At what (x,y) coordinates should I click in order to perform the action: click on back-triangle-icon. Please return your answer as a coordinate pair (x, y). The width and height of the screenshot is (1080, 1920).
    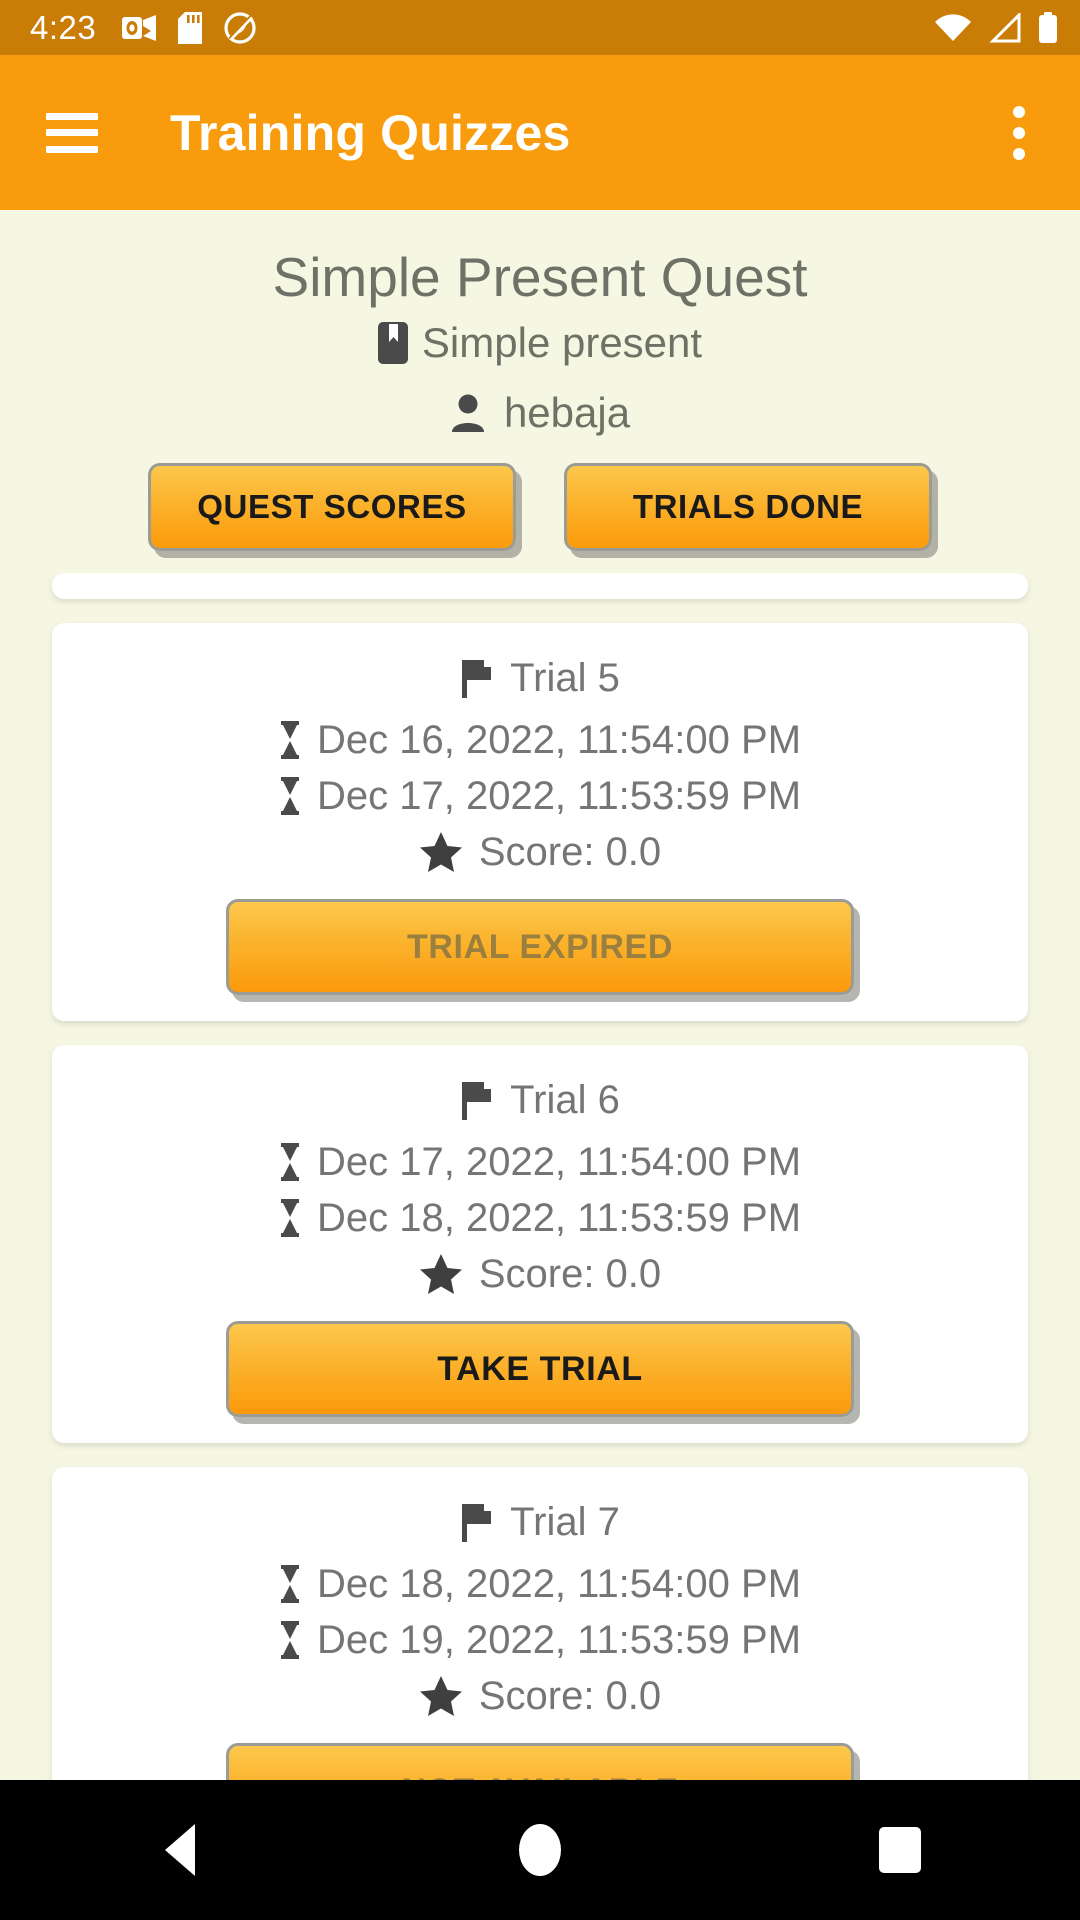
    Looking at the image, I should click on (180, 1850).